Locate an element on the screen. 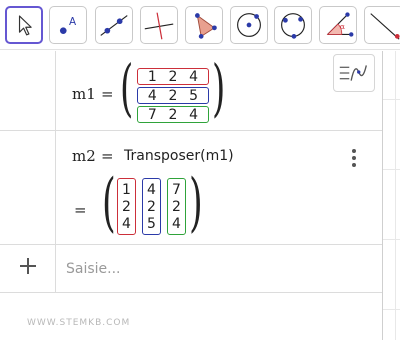 The image size is (400, 340). point-icon: A is located at coordinates (68, 25).